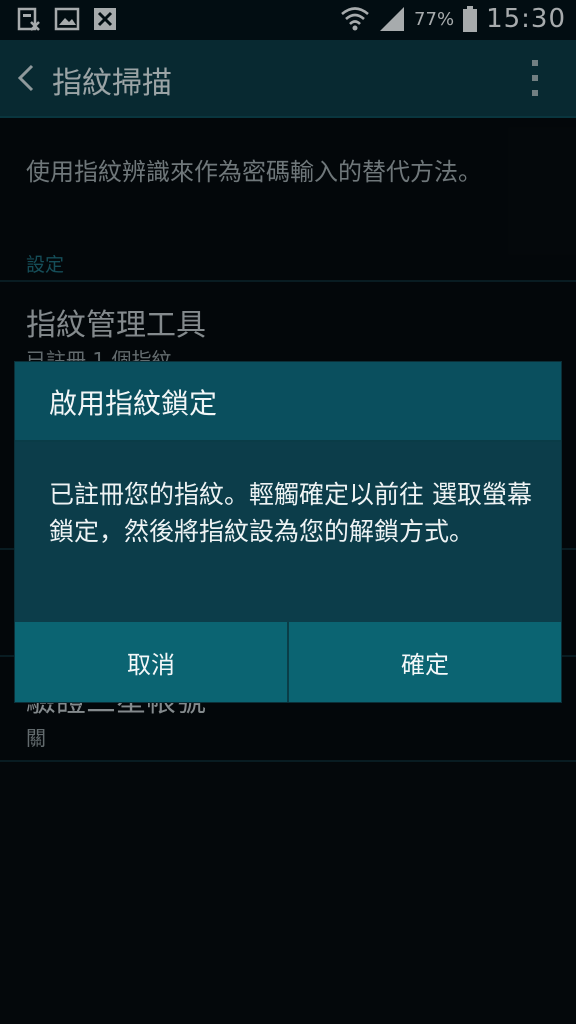  Describe the element at coordinates (133, 403) in the screenshot. I see `dialog-title: 啟用指紋鎖定` at that location.